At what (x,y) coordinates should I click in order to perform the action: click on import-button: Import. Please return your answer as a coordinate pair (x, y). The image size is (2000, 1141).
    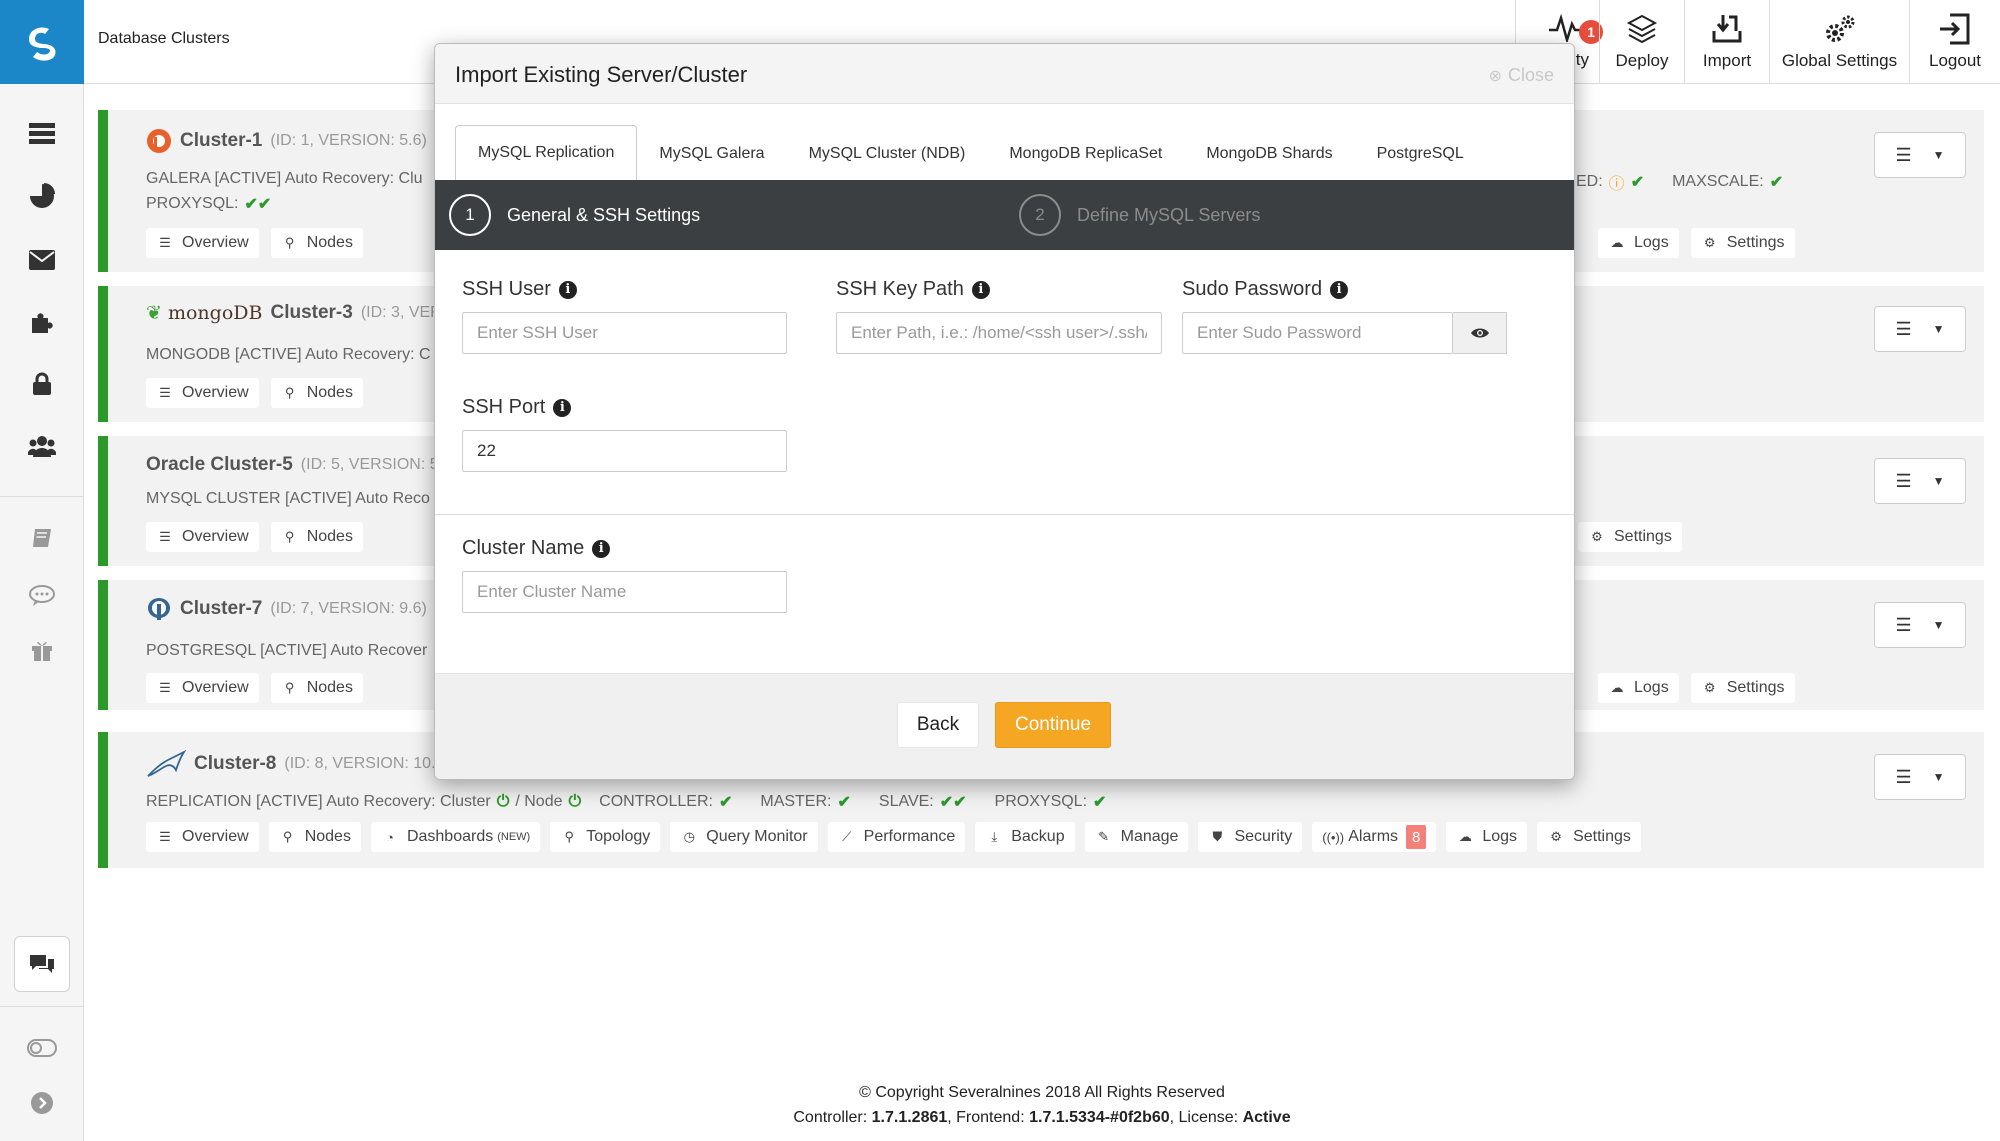
    Looking at the image, I should click on (1726, 42).